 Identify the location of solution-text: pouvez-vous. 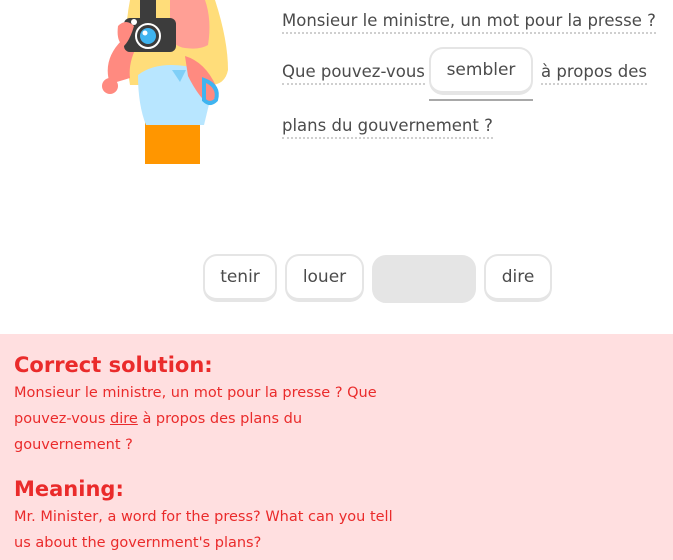
(60, 419).